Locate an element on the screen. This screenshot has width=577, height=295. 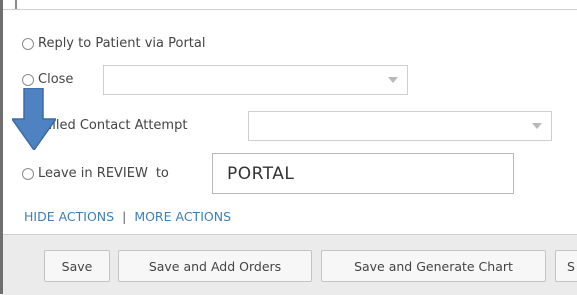
option-close: Close is located at coordinates (47, 79).